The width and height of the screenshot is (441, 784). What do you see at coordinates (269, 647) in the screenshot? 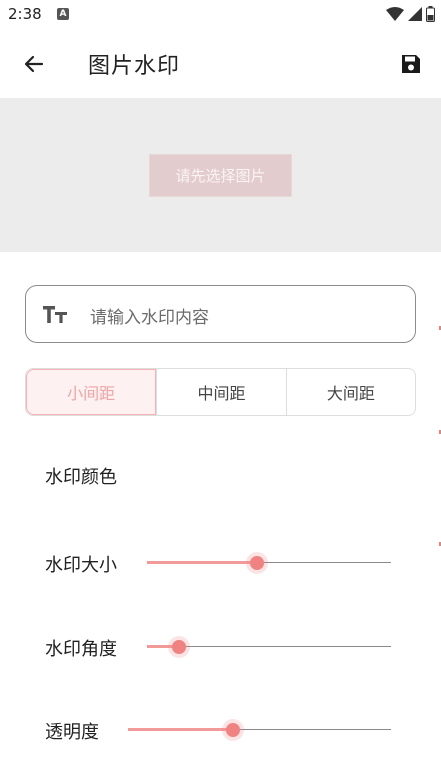
I see `watermark-angle-slider` at bounding box center [269, 647].